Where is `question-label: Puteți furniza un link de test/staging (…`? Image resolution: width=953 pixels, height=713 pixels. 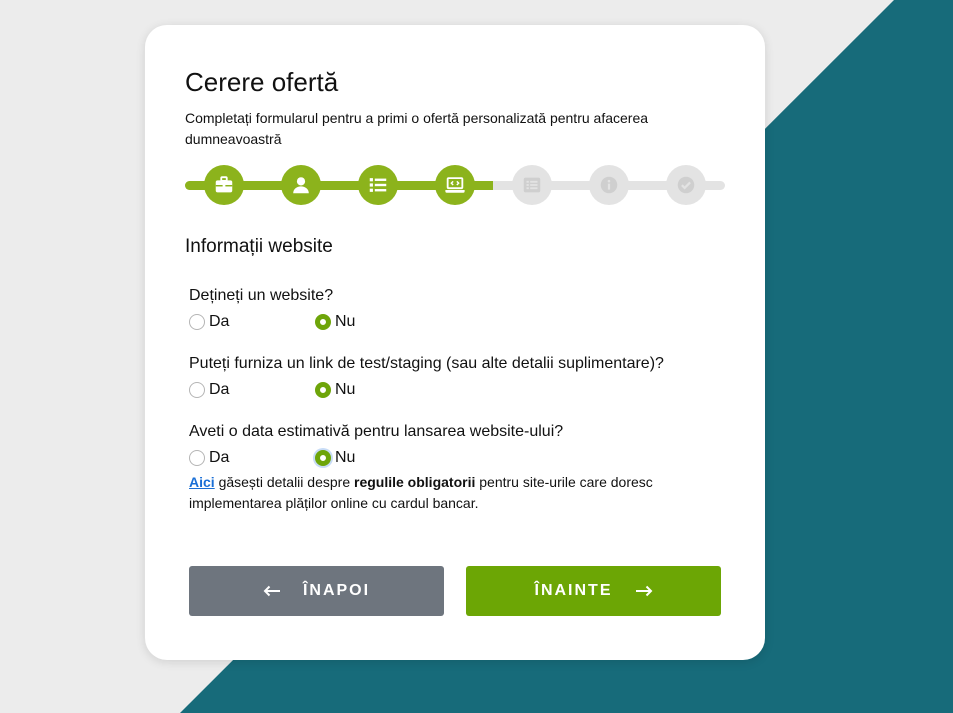 question-label: Puteți furniza un link de test/staging (… is located at coordinates (426, 363).